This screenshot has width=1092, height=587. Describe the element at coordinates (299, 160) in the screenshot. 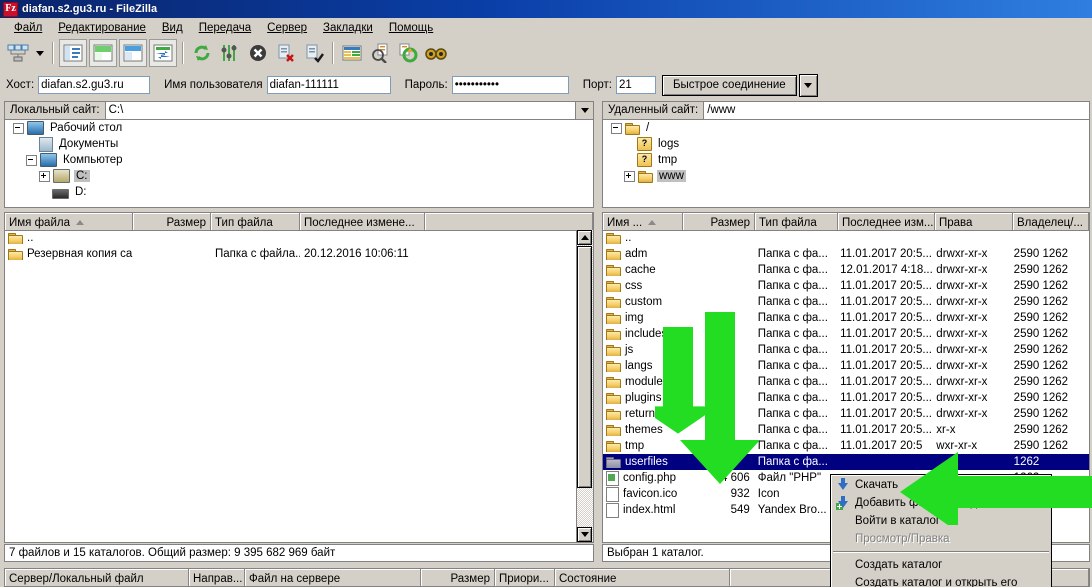

I see `tree-item-computer: Компьютер` at that location.